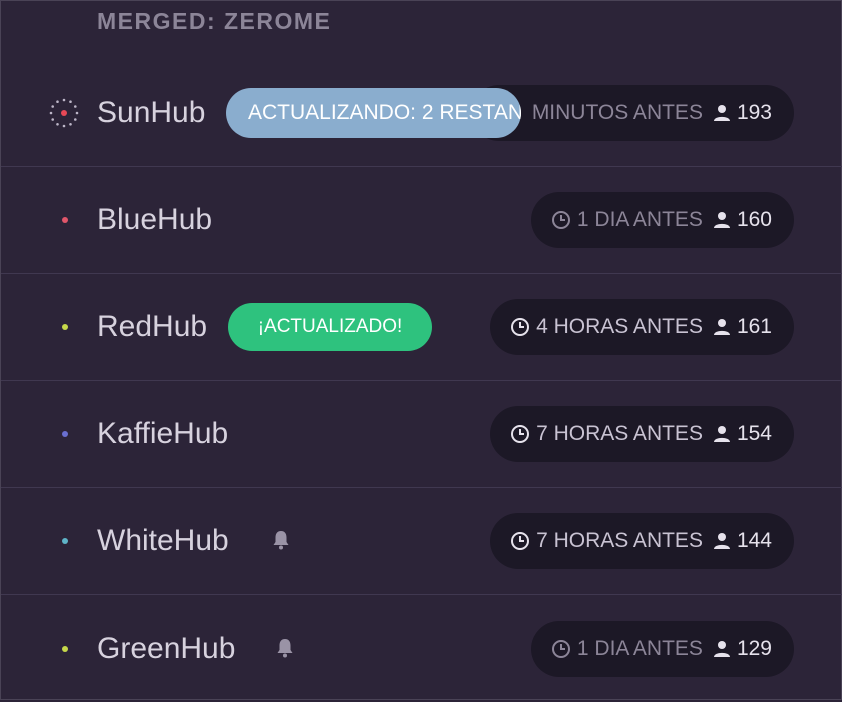  I want to click on hub-meta-pill: 4 HORAS ANTES 161, so click(642, 327).